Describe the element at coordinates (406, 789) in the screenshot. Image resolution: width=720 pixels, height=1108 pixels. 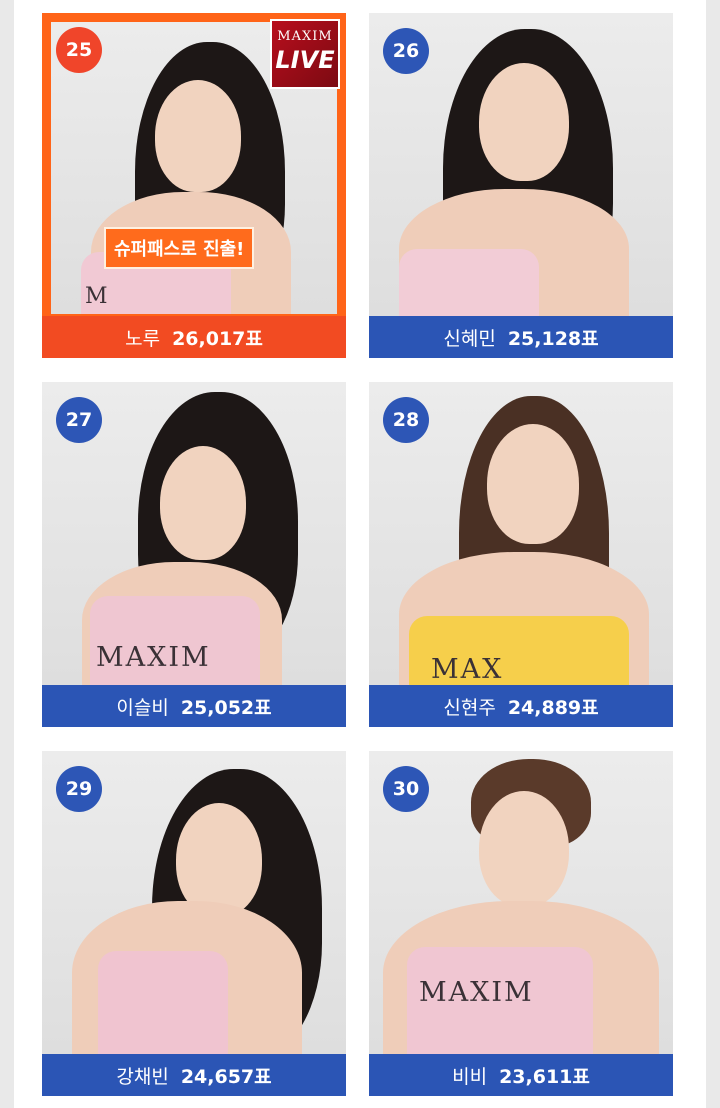
I see `rank-badge: 30` at that location.